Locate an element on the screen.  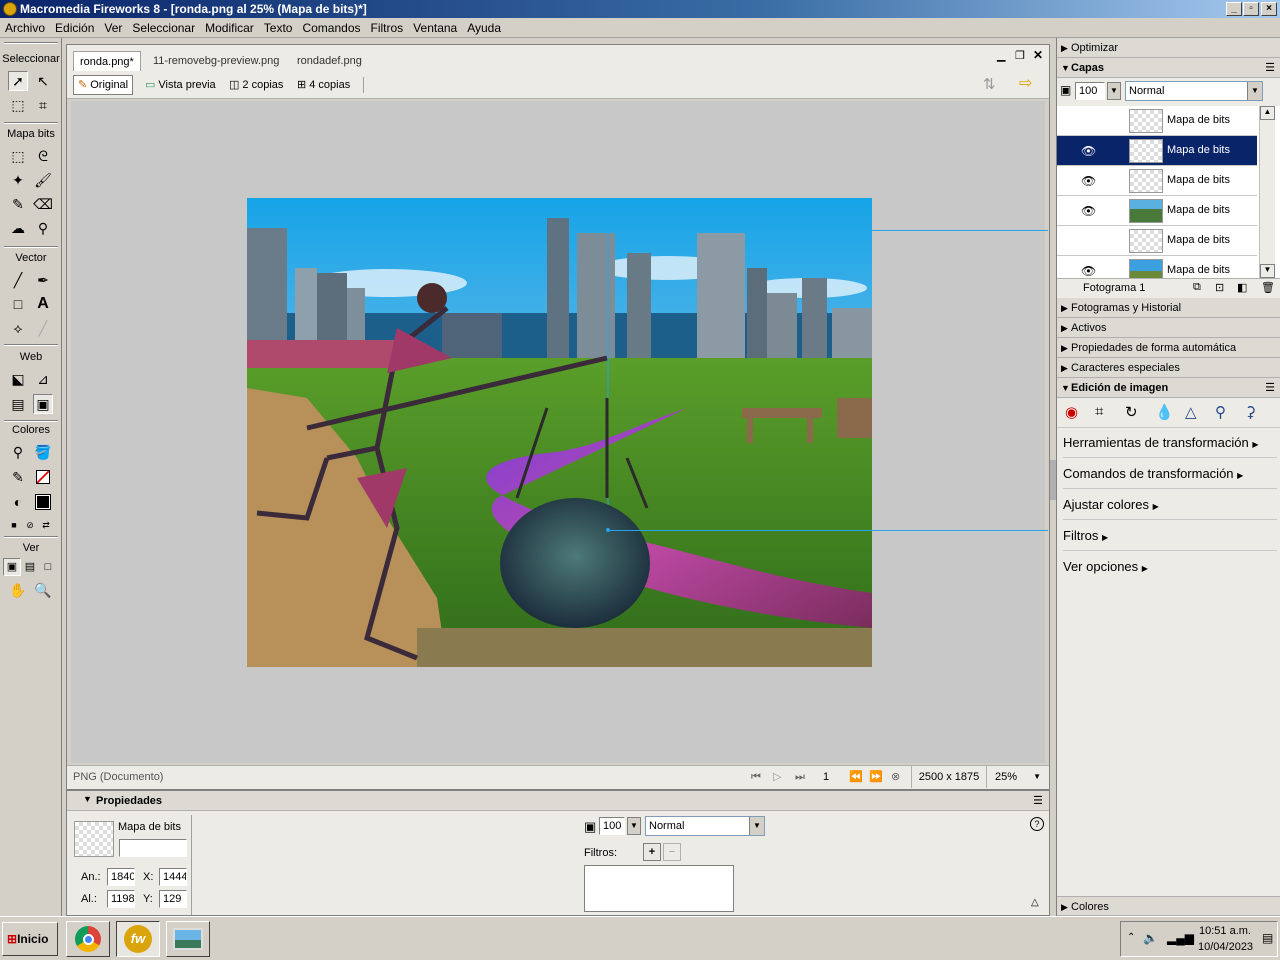
menu-texto: Texto is located at coordinates (278, 28).